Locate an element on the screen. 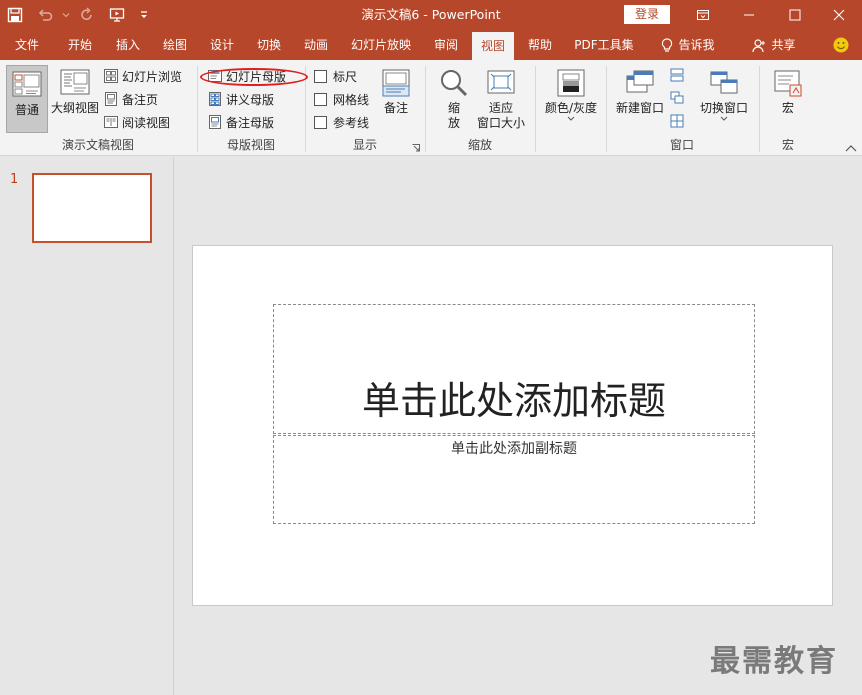 Image resolution: width=862 pixels, height=695 pixels. undo-icon is located at coordinates (45, 15).